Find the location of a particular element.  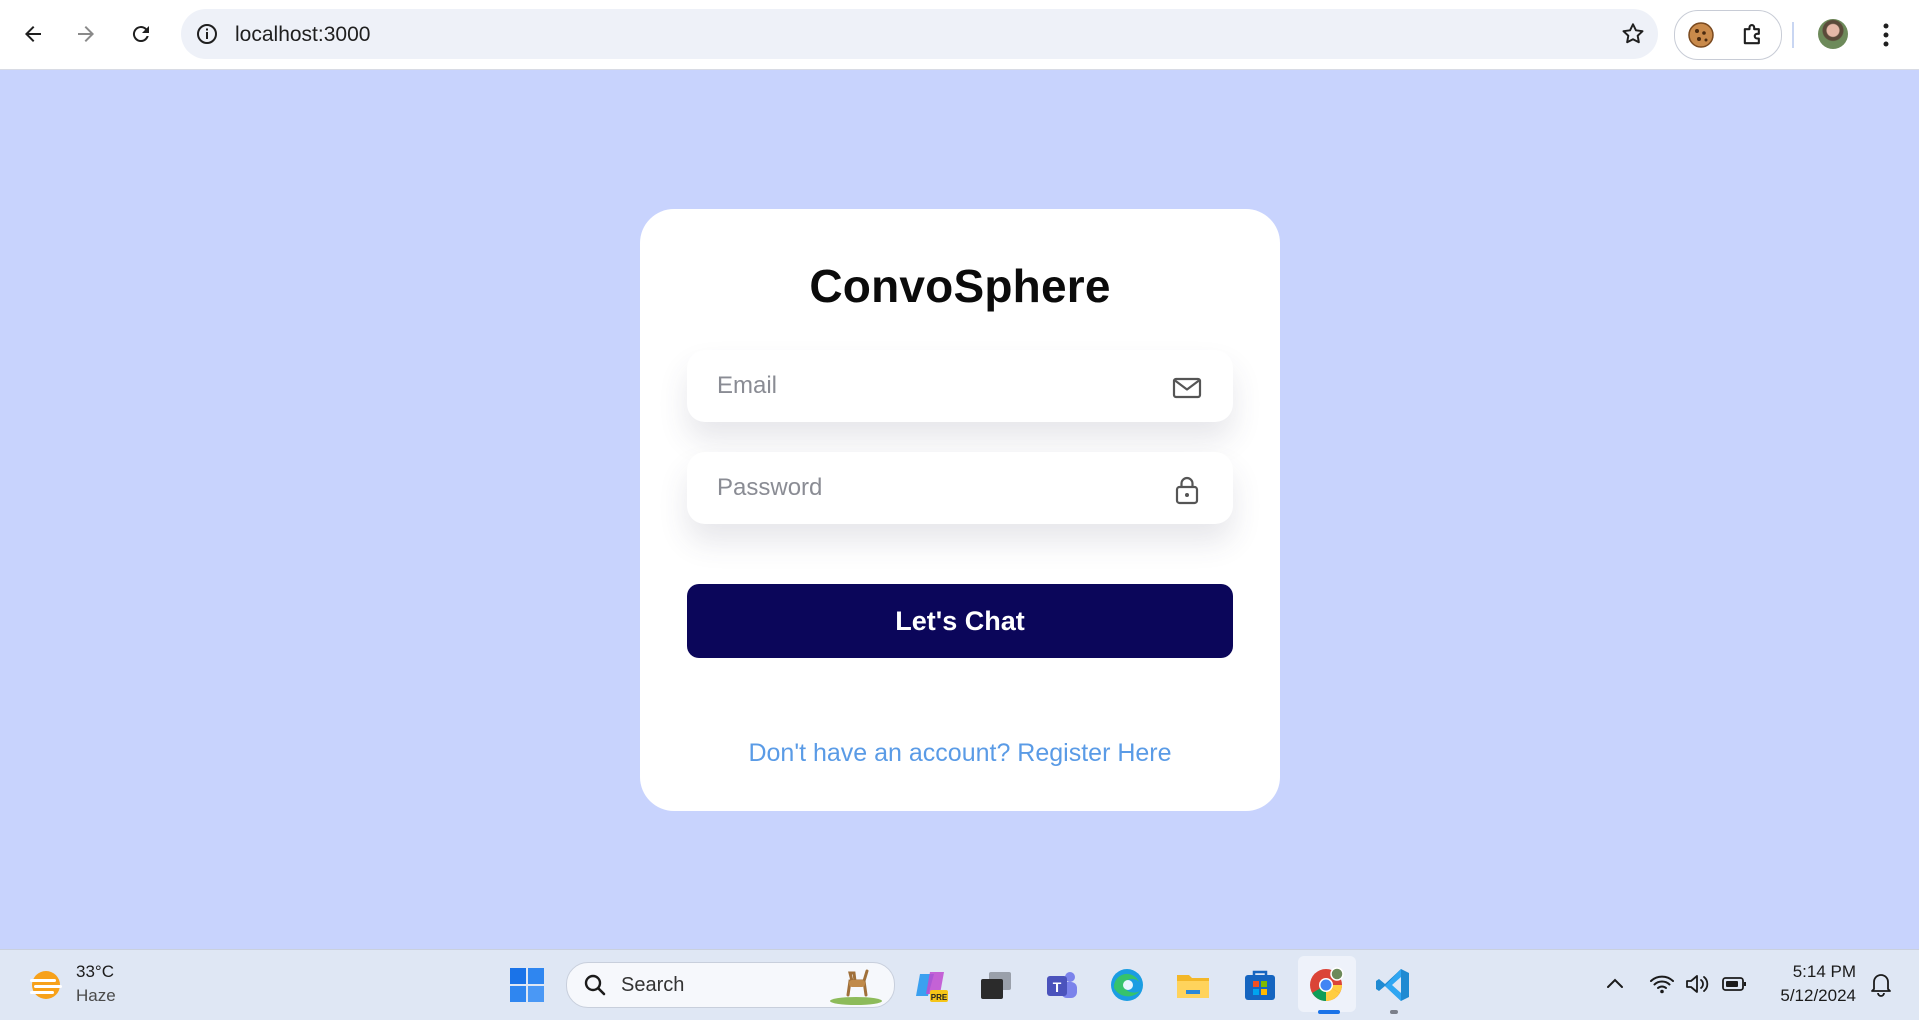

lets-chat-button: Let's Chat is located at coordinates (960, 621).